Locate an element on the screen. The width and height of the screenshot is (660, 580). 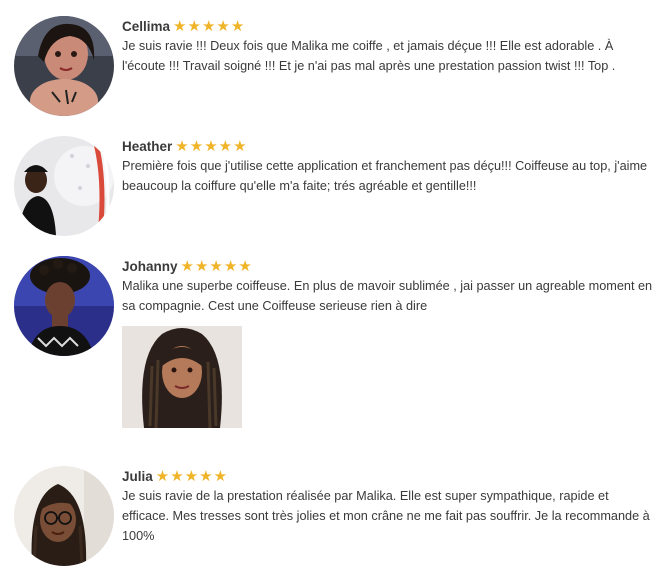
reviewer-name: Johanny is located at coordinates (150, 266).